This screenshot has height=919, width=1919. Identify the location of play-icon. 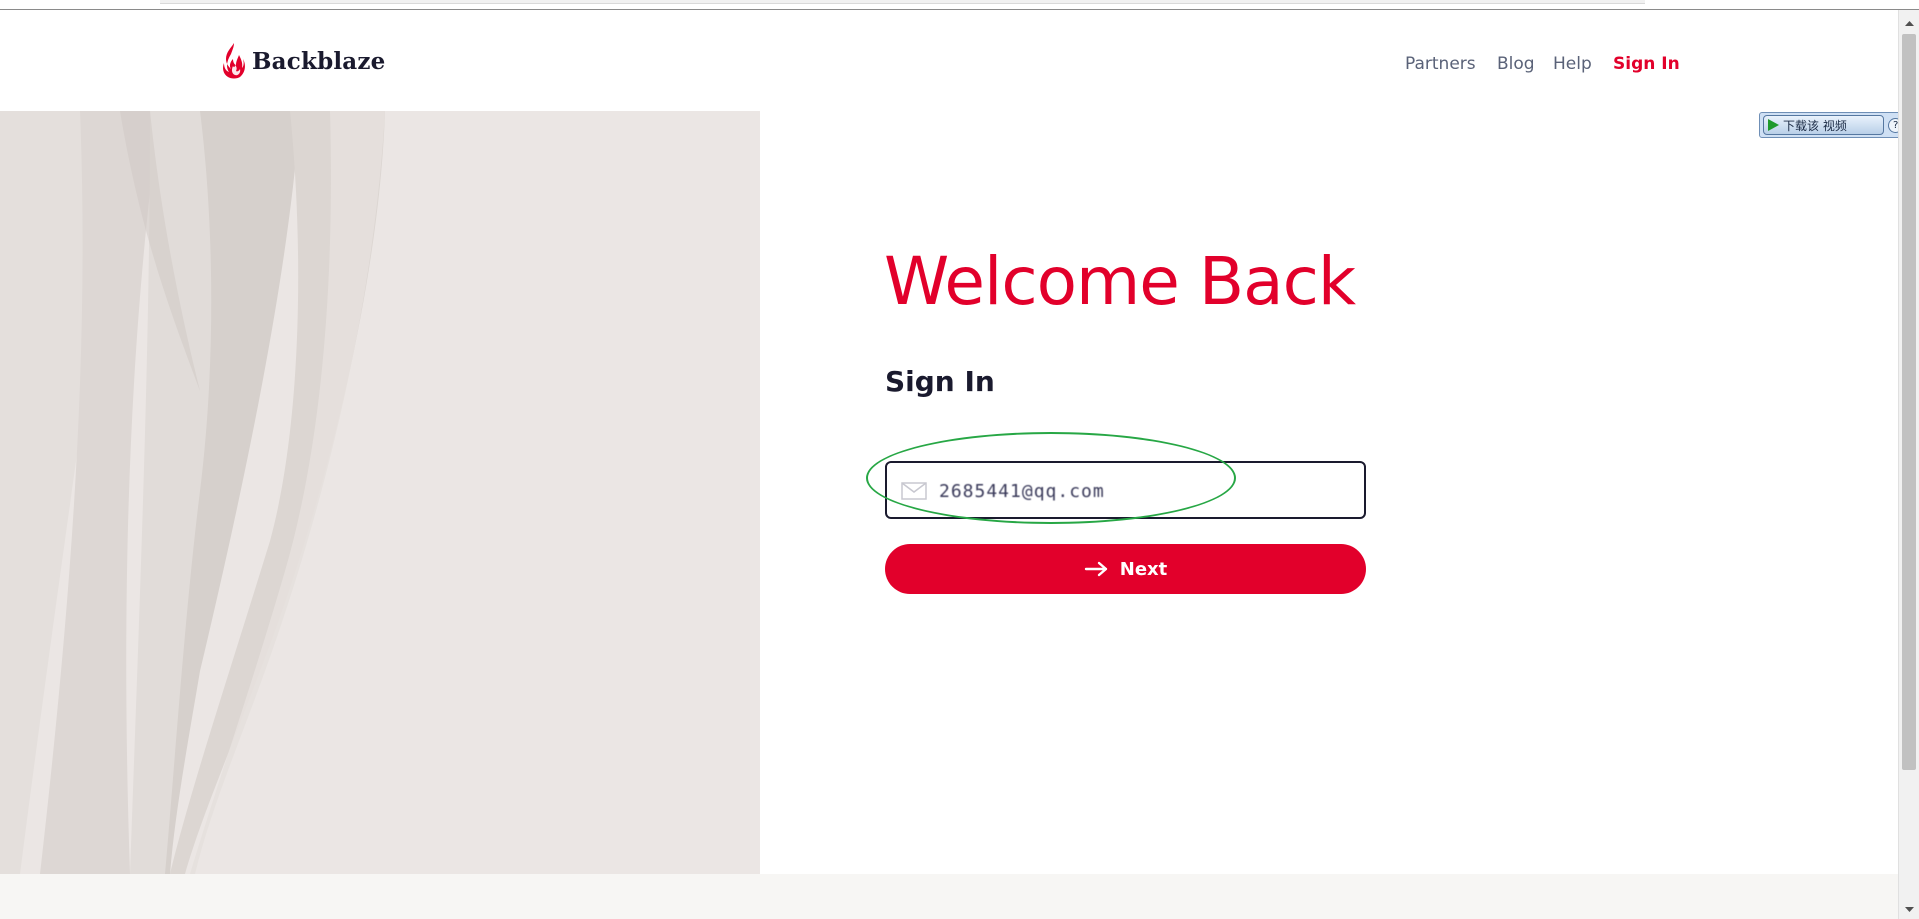
(1773, 125).